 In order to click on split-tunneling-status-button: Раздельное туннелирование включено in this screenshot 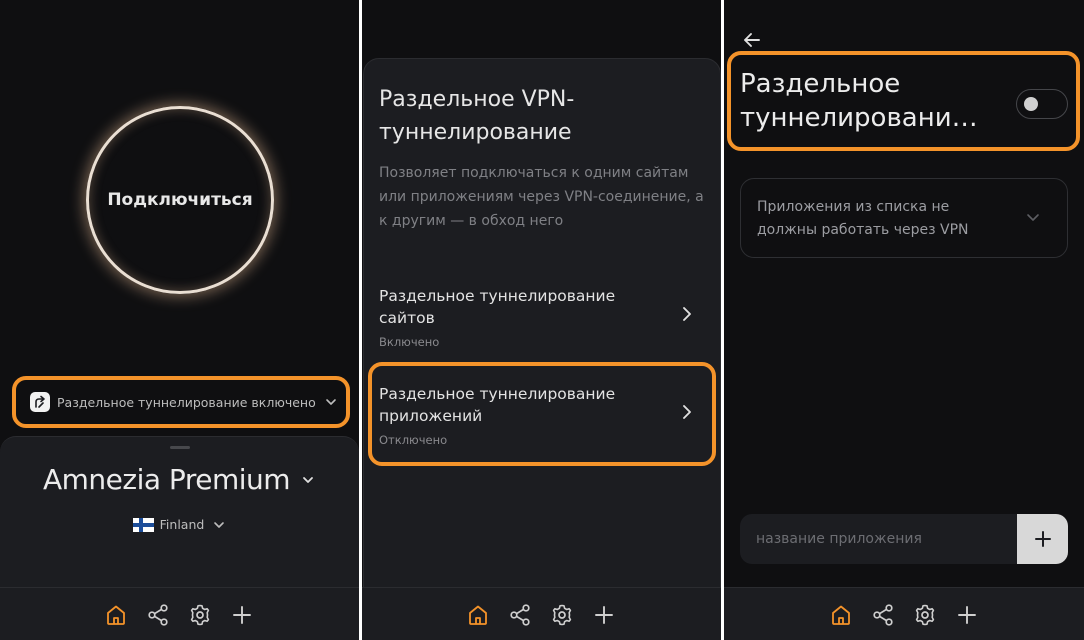, I will do `click(181, 402)`.